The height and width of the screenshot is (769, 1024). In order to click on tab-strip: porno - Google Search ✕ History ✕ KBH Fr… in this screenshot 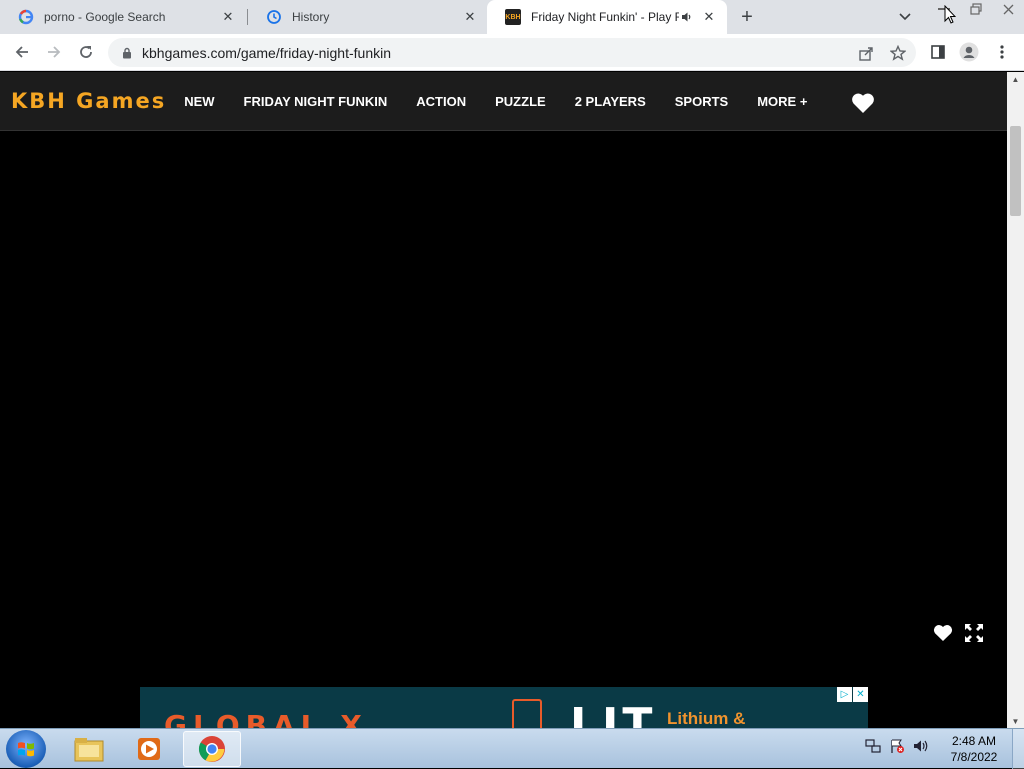, I will do `click(512, 17)`.